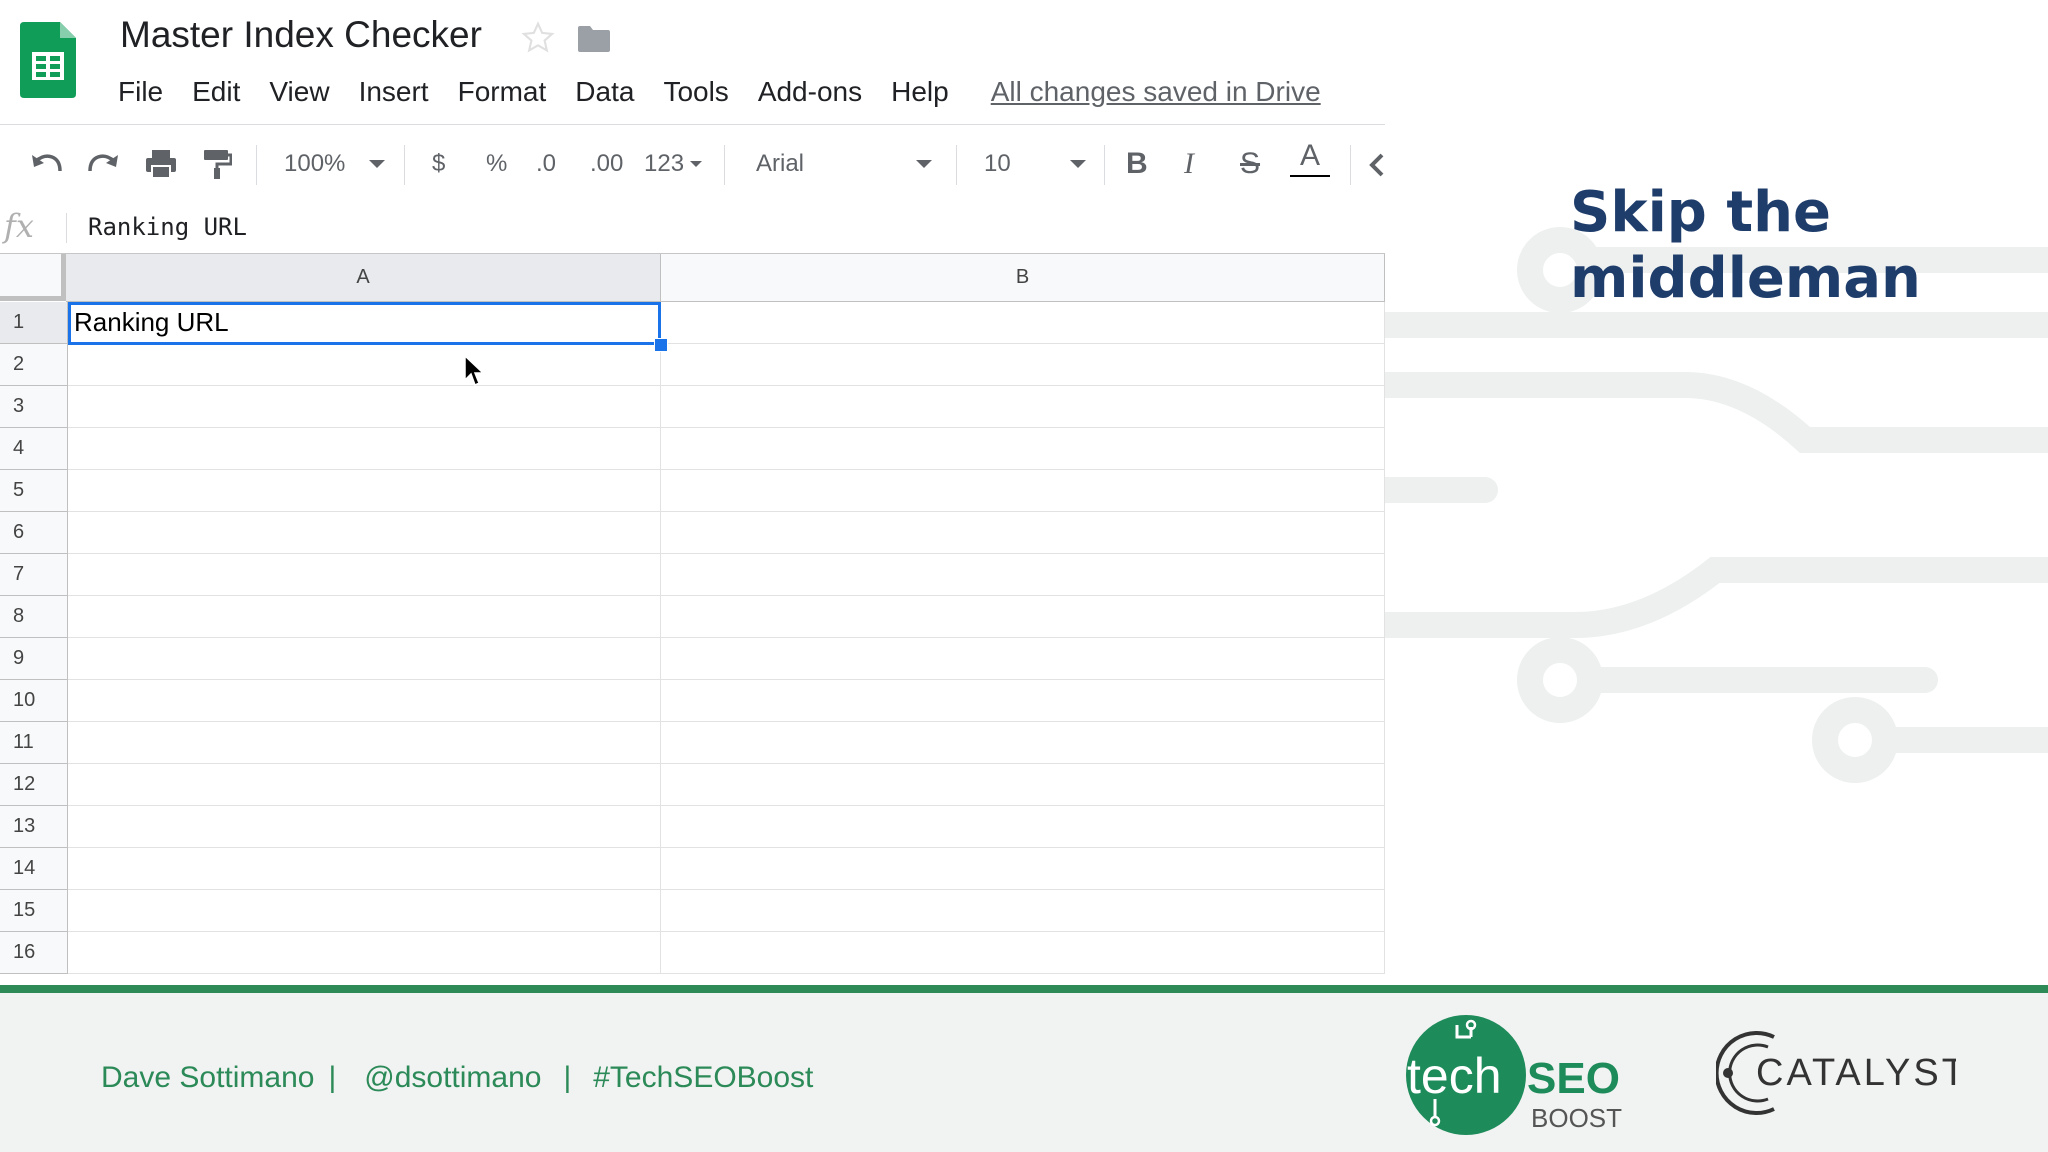  Describe the element at coordinates (604, 92) in the screenshot. I see `menu-data: Data` at that location.